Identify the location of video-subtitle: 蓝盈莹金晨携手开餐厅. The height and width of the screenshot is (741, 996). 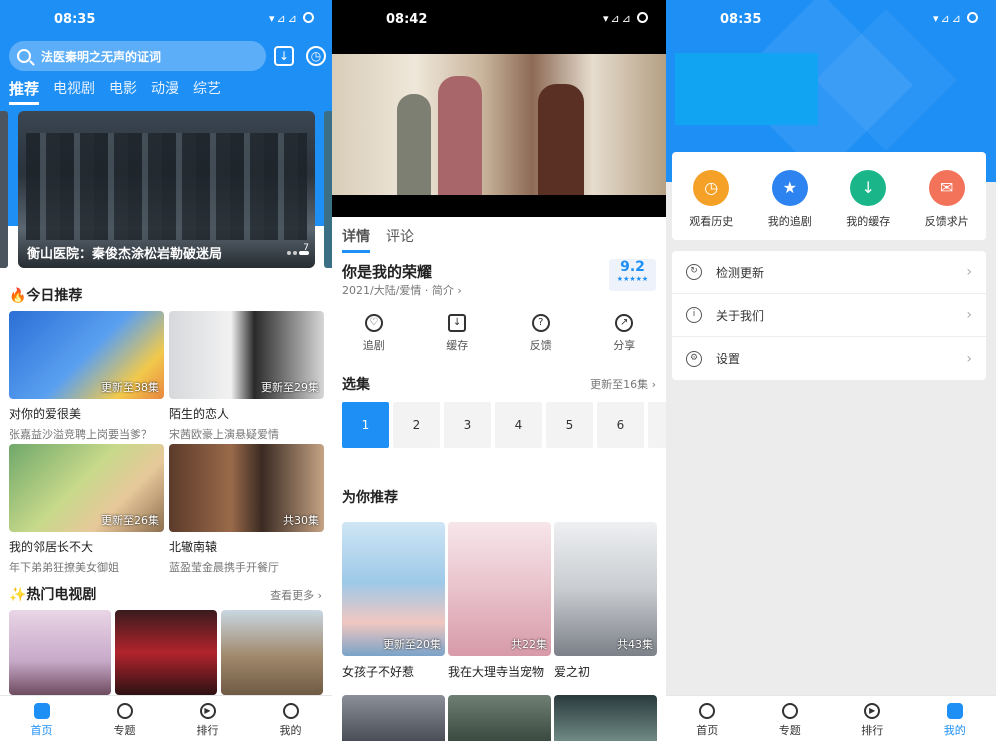
(224, 567).